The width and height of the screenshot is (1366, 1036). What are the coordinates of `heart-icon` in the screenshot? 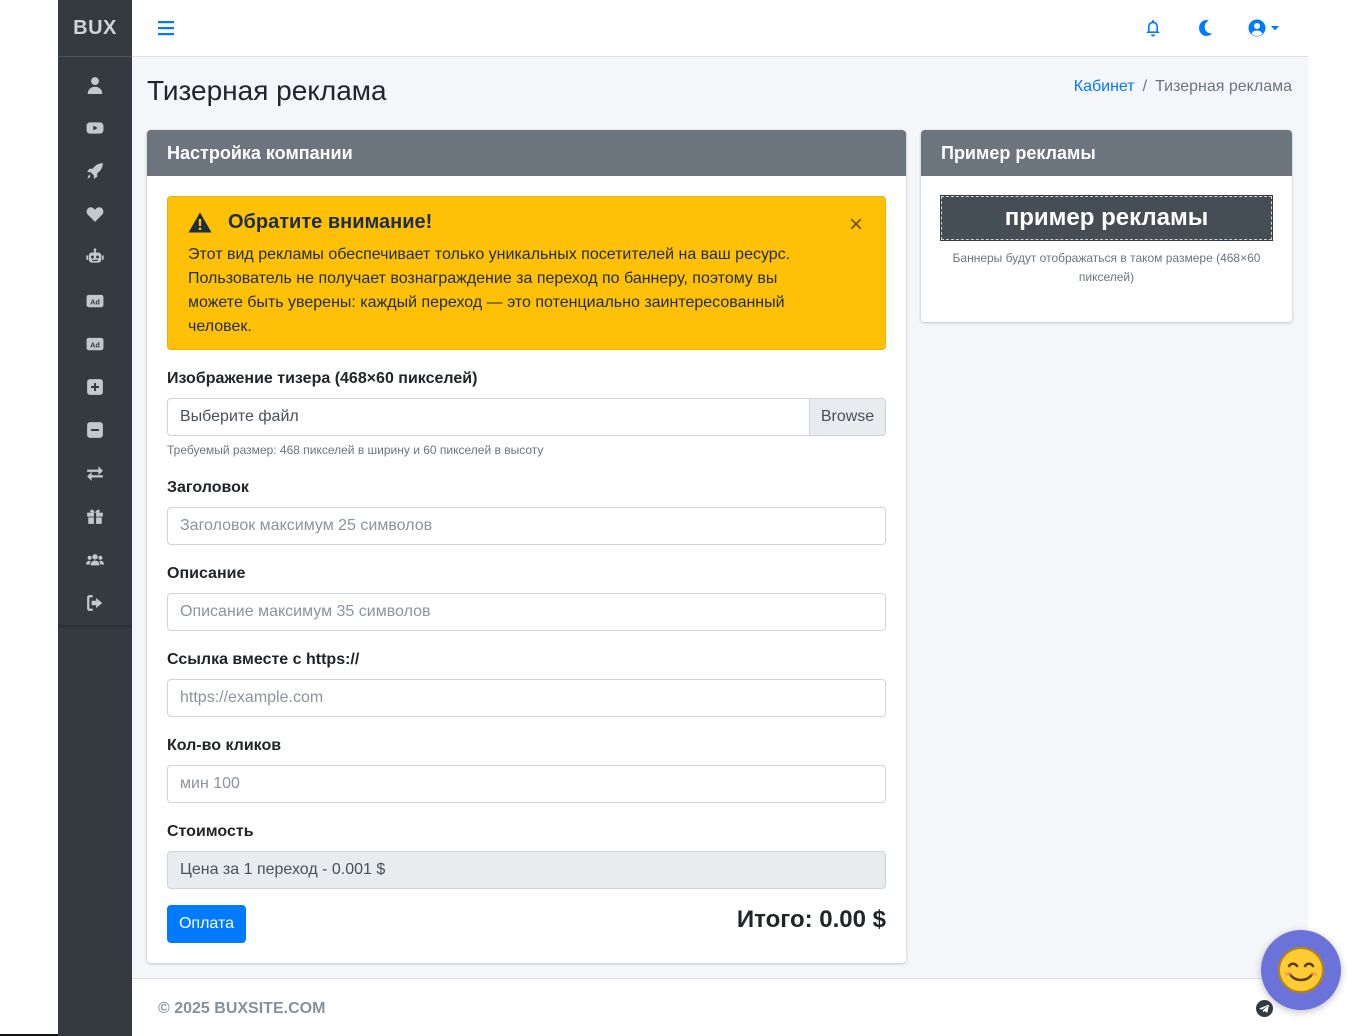 It's located at (95, 215).